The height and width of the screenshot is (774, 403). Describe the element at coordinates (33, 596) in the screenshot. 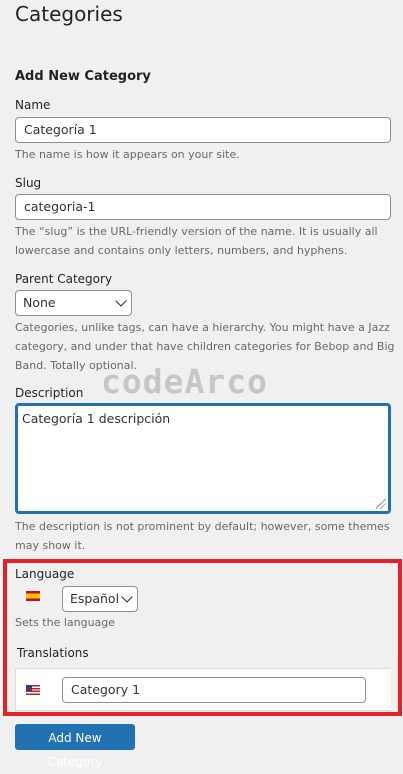

I see `spain-flag-icon` at that location.